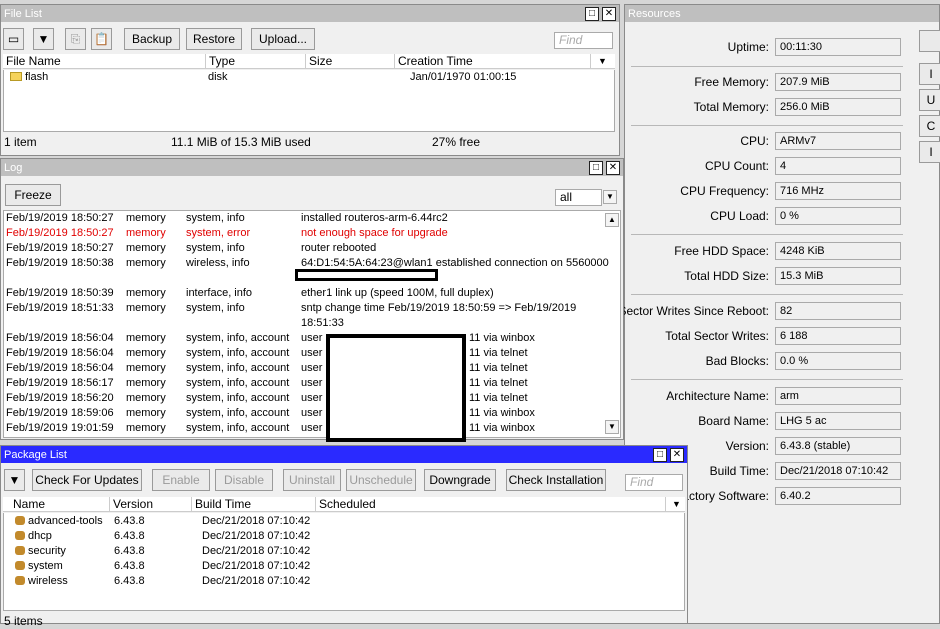 This screenshot has height=629, width=940. I want to click on column-header-build-time: Build Time, so click(254, 504).